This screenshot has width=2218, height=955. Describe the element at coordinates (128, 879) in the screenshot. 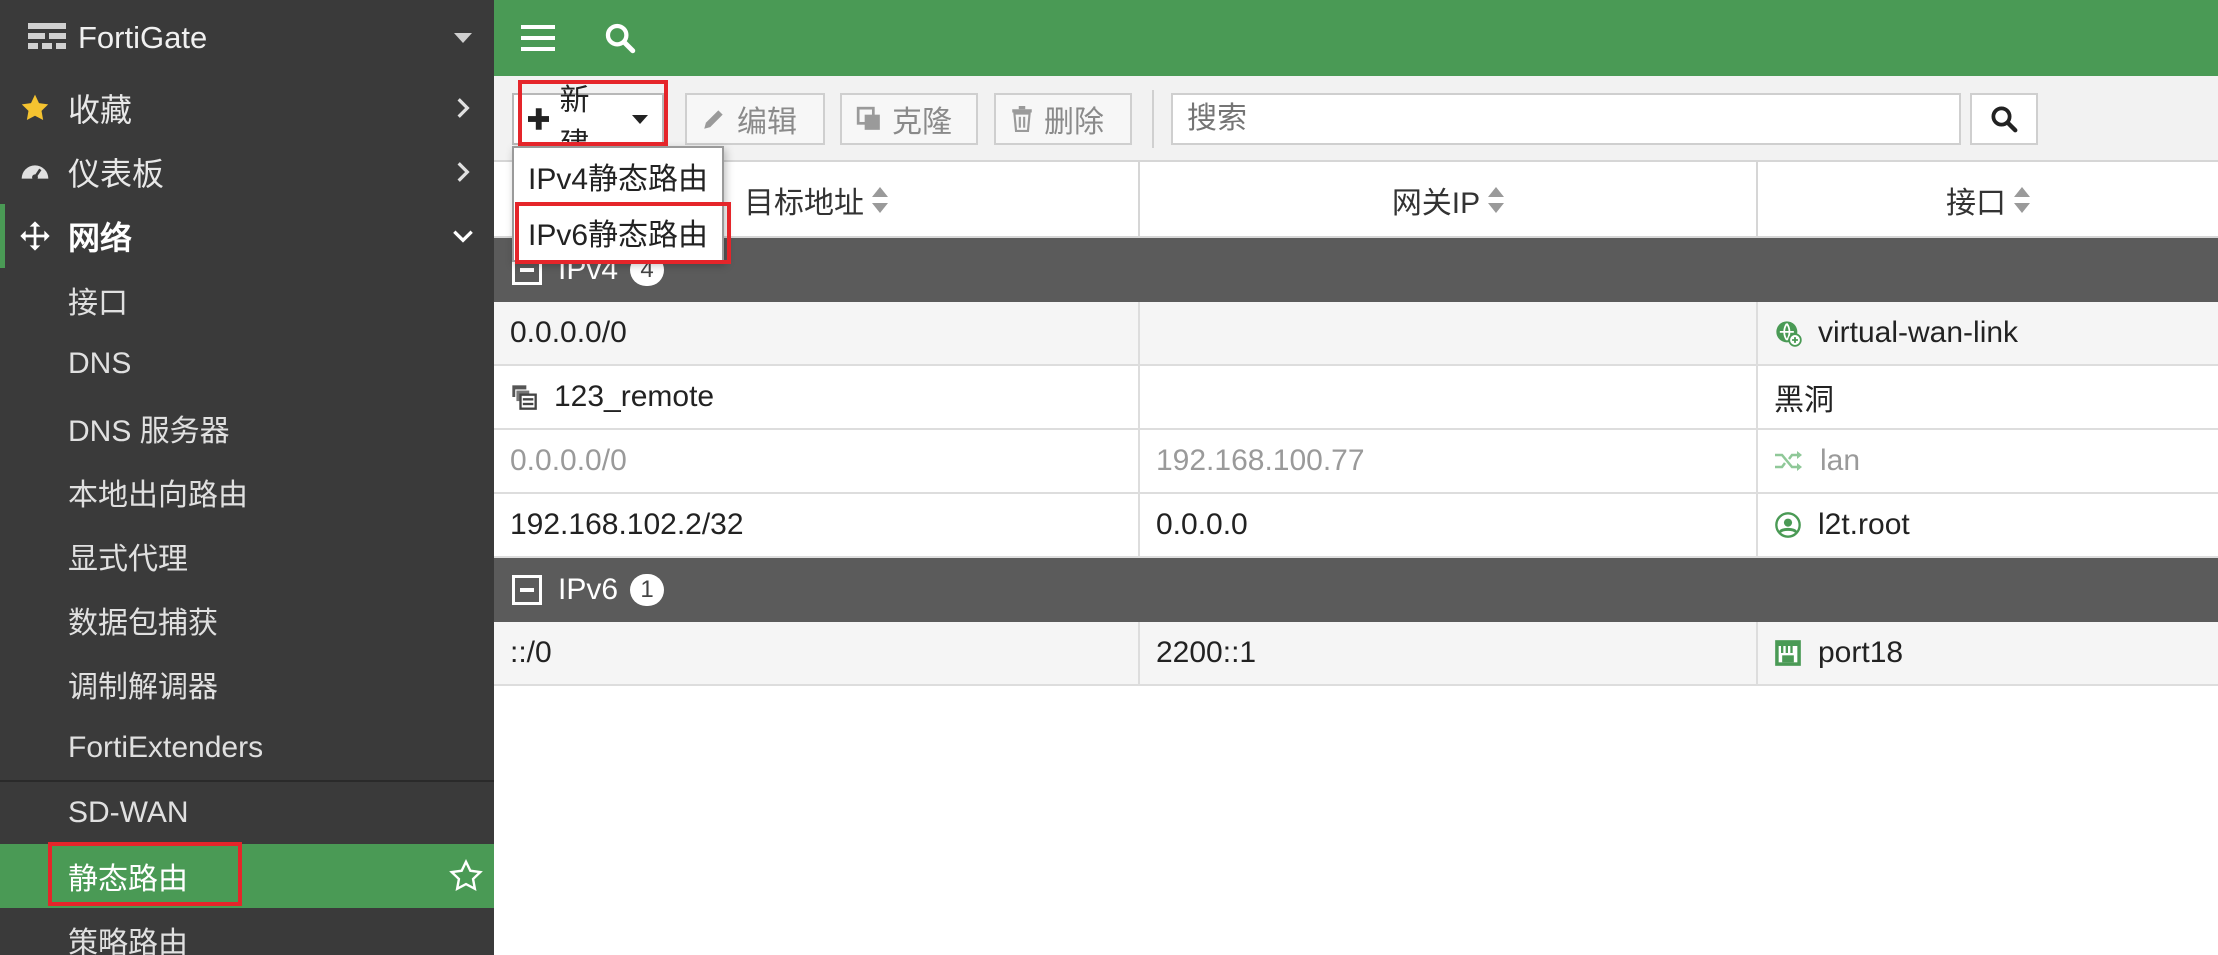

I see `sidebar-item-label: 静态路由` at that location.